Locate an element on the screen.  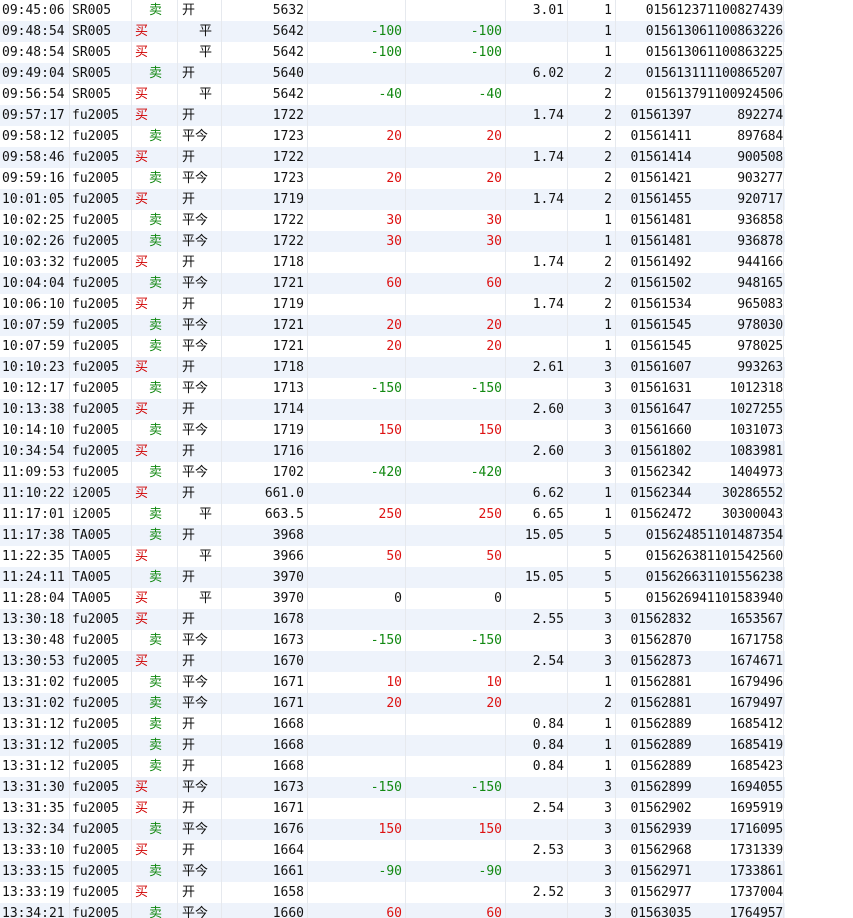
table-row: 10:10:23 fu2005 买 开 1718 2.61 3 01561607 993263 is located at coordinates (426, 367).